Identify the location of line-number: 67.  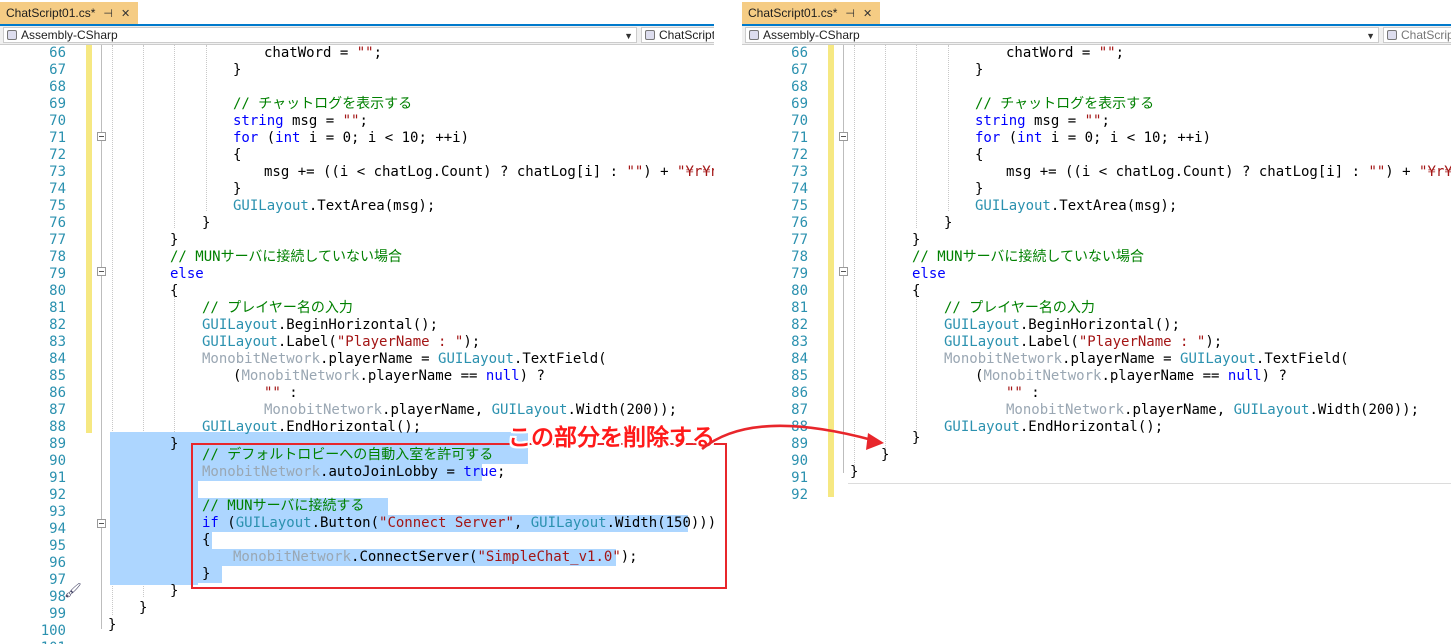
(799, 70).